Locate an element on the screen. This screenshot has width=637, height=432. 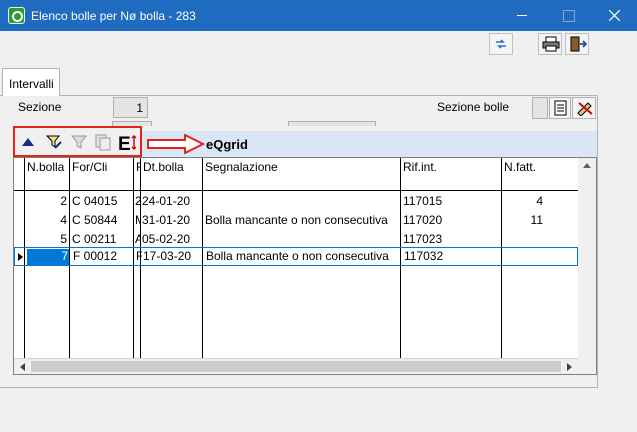
cell-n-bolla: 2 is located at coordinates (63, 201).